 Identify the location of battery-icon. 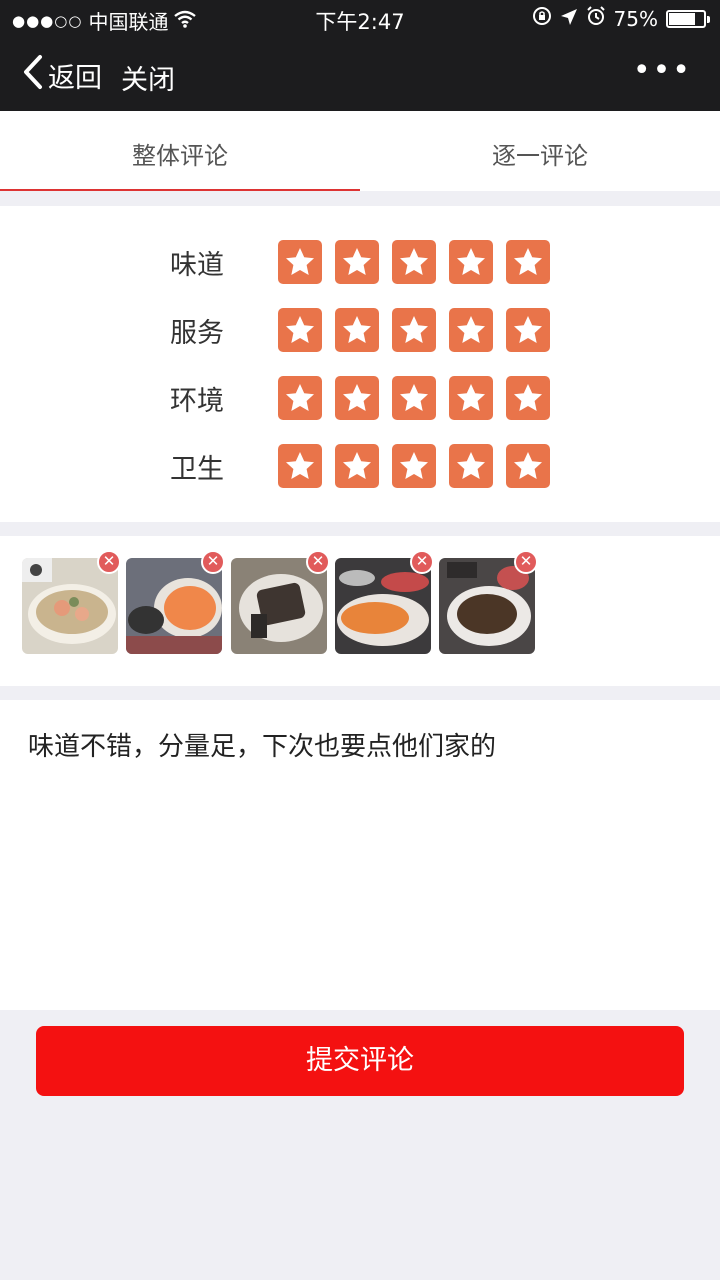
(688, 18).